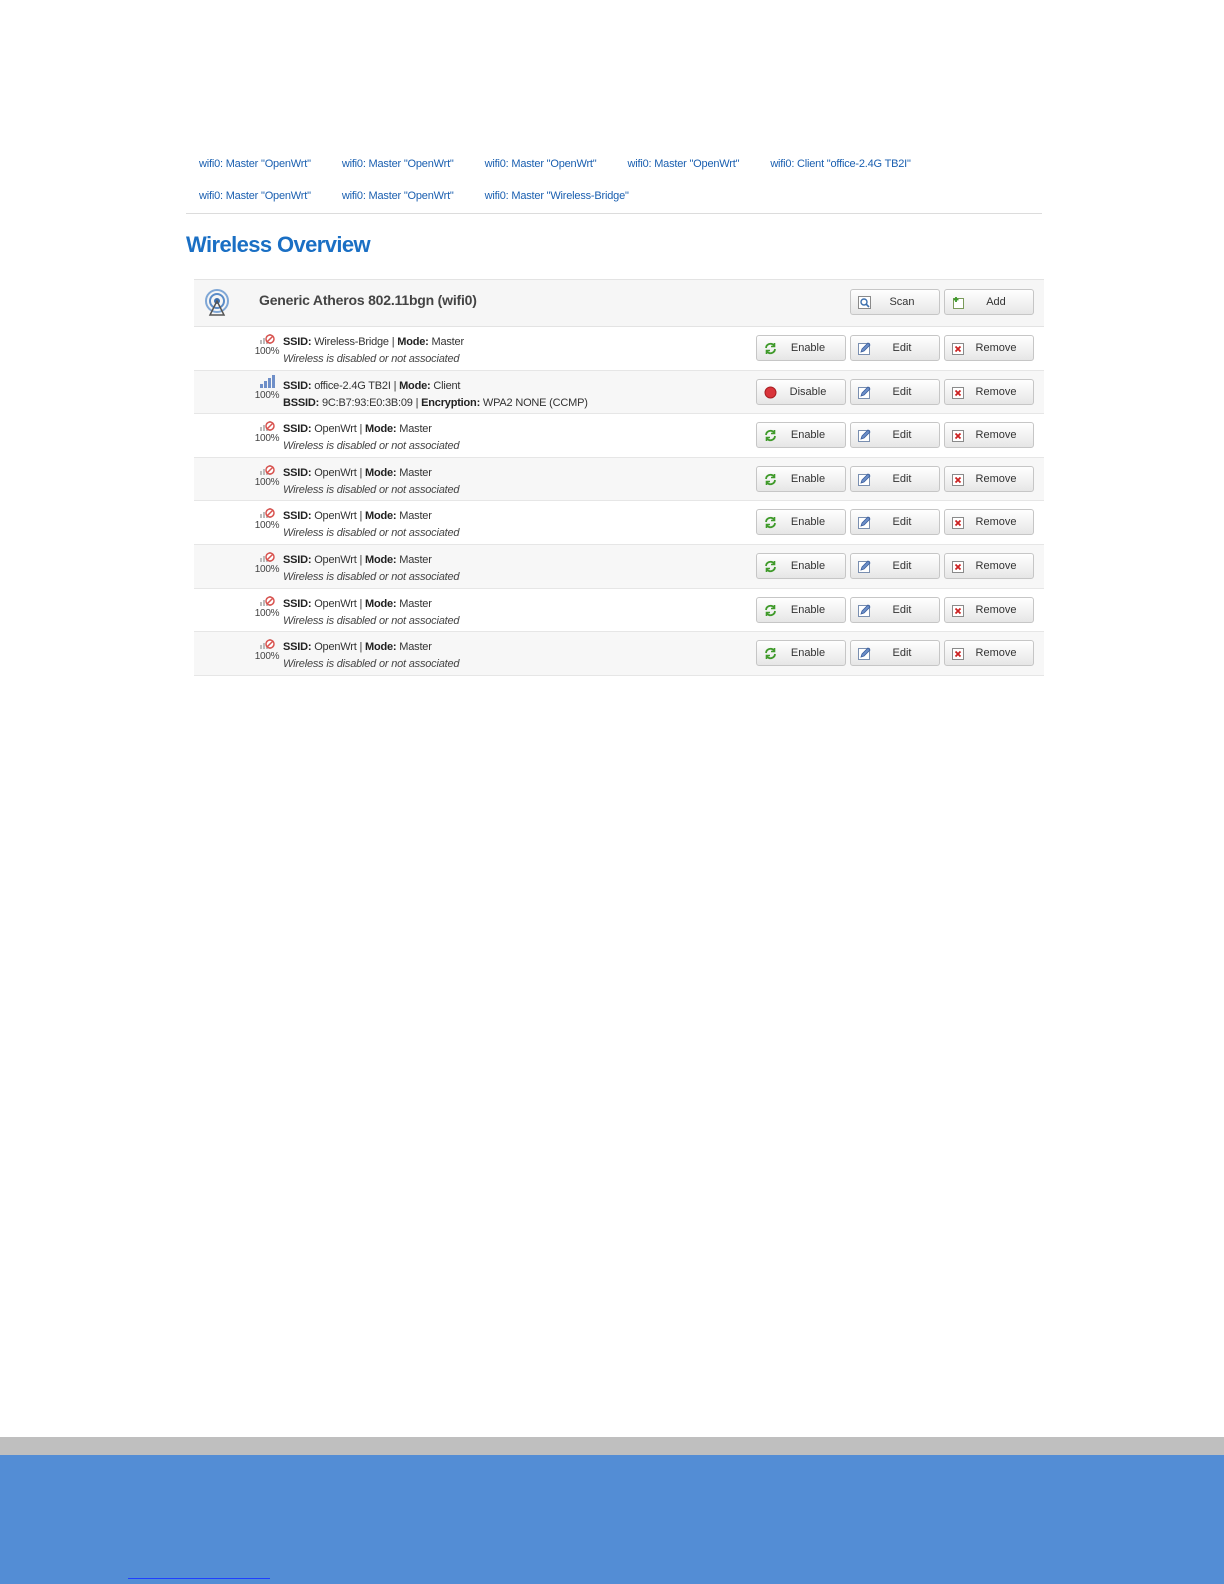 This screenshot has width=1224, height=1584. I want to click on mode-value: Client, so click(447, 385).